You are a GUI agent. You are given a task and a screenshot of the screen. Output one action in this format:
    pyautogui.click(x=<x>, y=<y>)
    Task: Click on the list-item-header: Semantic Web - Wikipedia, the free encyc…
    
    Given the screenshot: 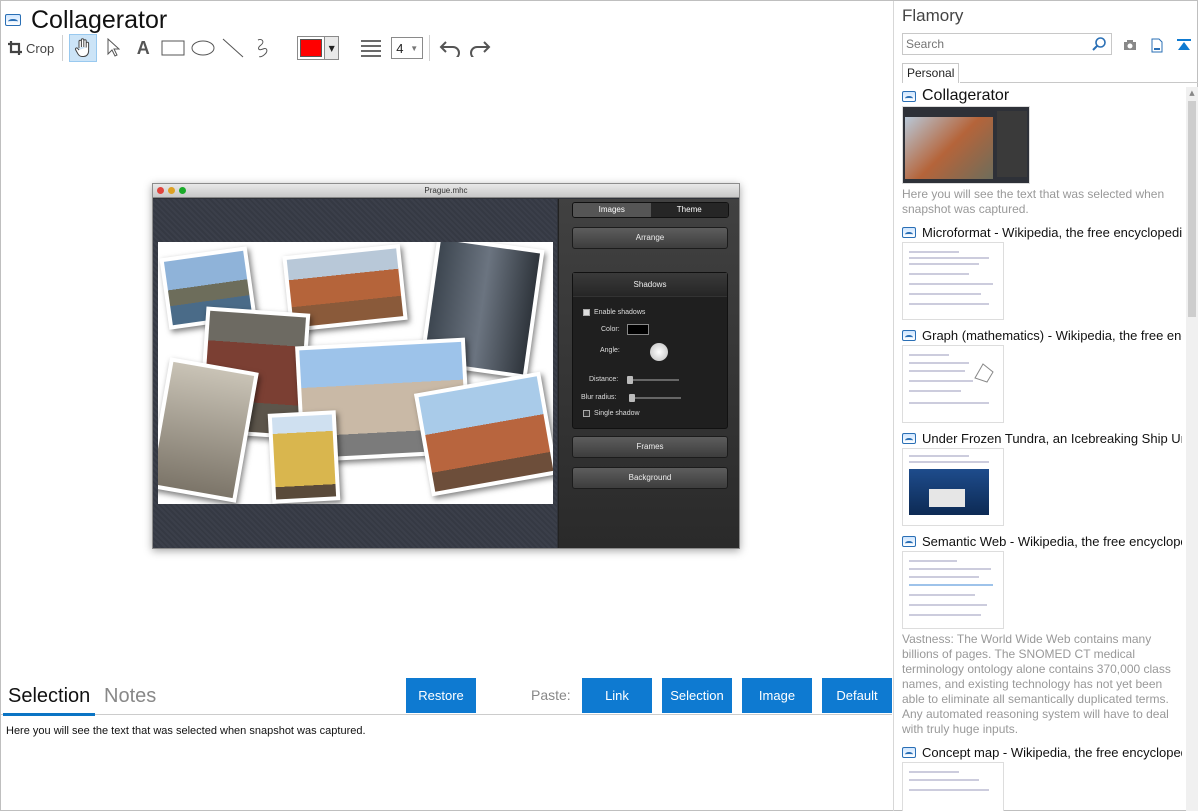 What is the action you would take?
    pyautogui.click(x=1042, y=541)
    